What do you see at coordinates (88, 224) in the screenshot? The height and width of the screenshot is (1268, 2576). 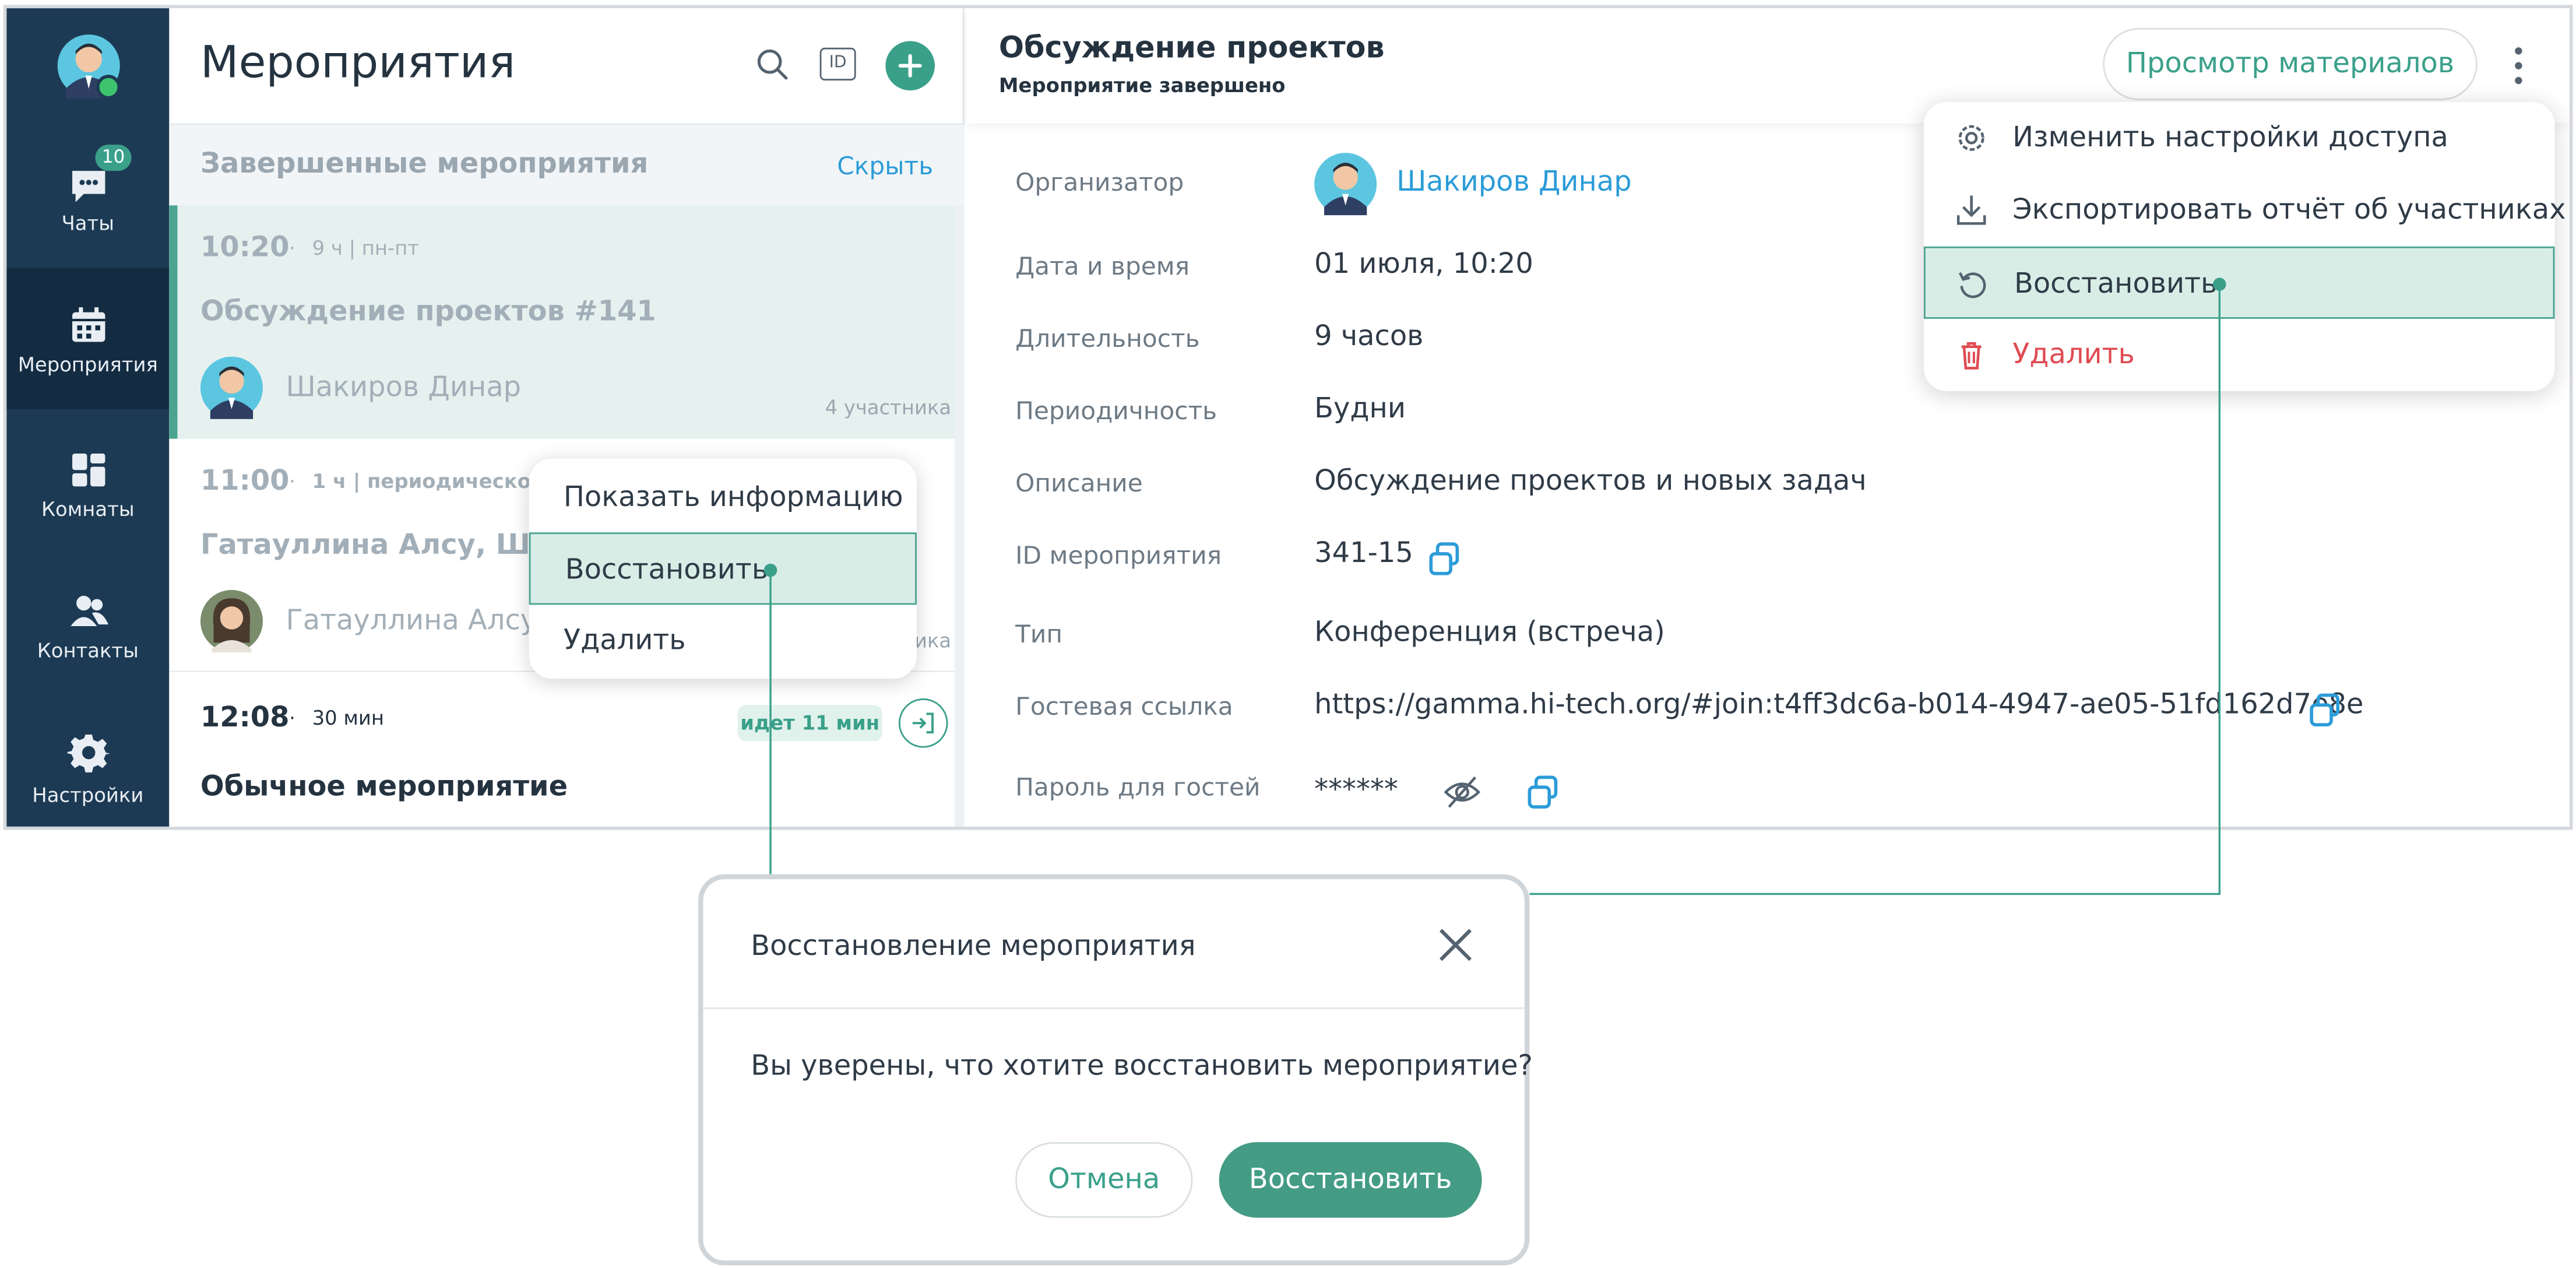 I see `nav-label-chats: Чаты` at bounding box center [88, 224].